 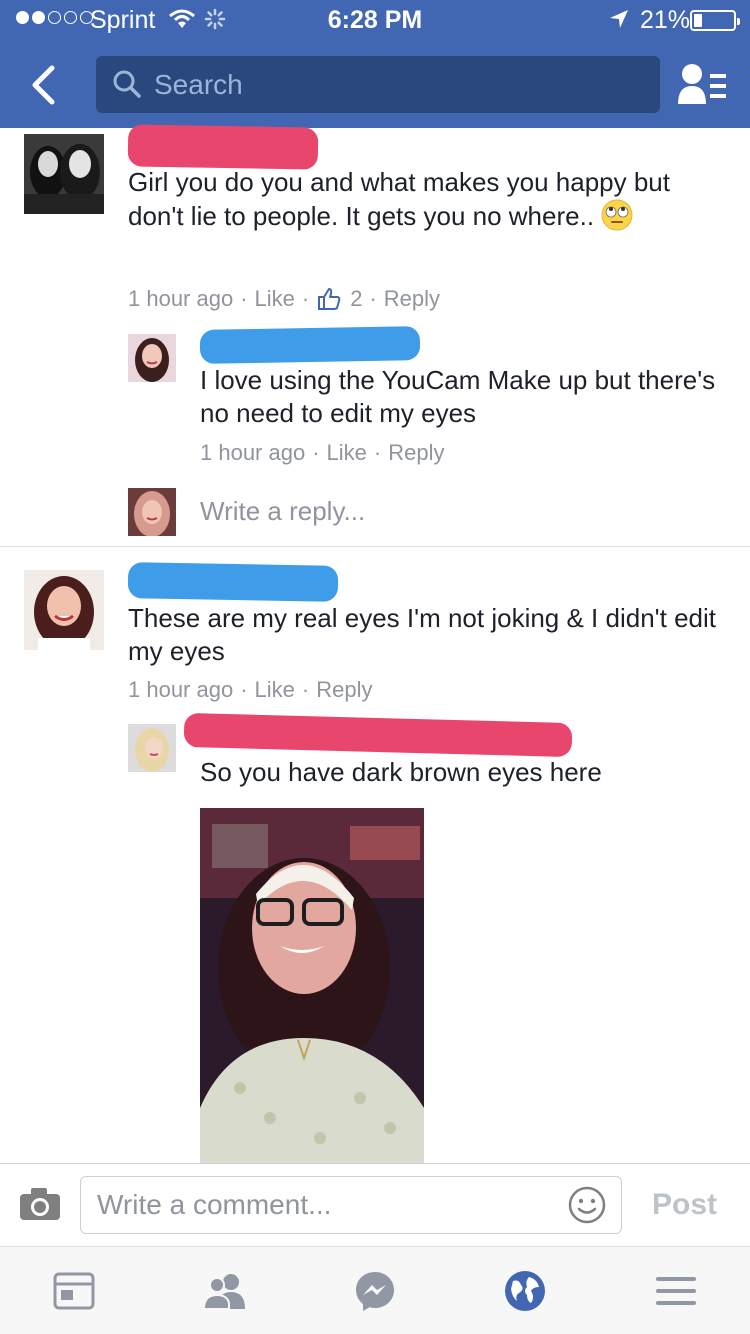 I want to click on search-icon, so click(x=127, y=84).